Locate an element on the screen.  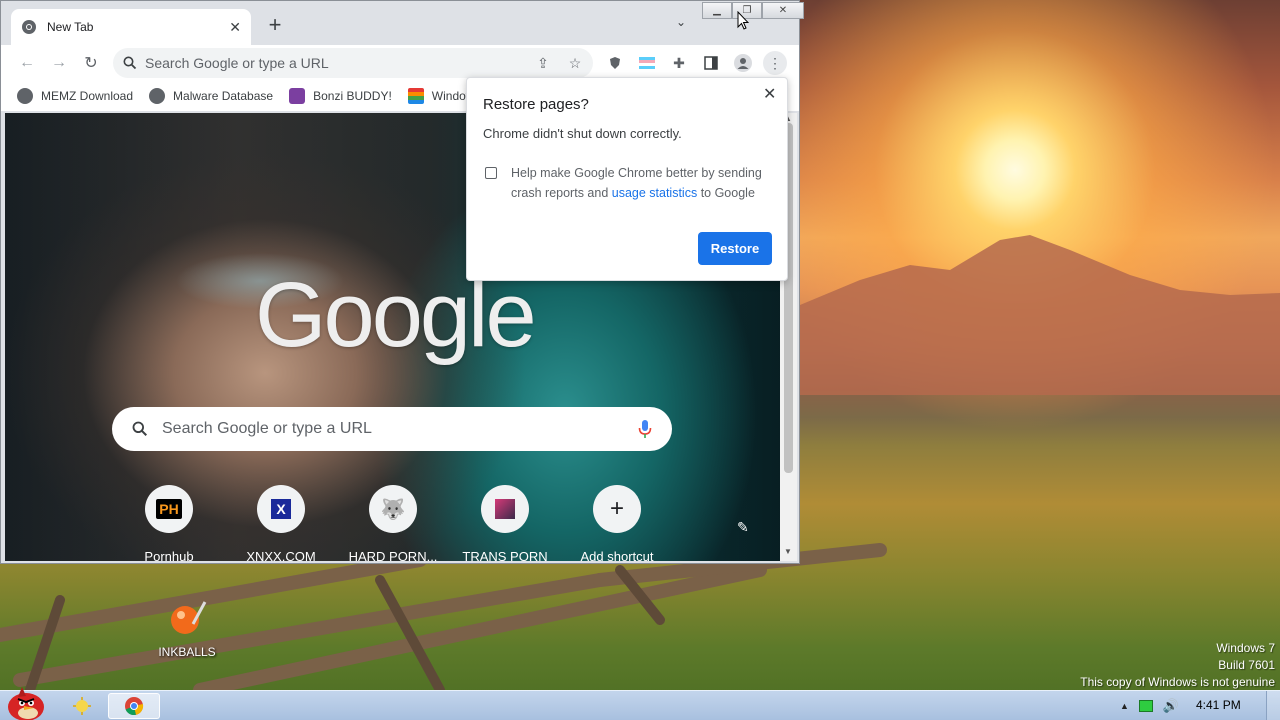
wolf-icon: 🐺 is located at coordinates (393, 509).